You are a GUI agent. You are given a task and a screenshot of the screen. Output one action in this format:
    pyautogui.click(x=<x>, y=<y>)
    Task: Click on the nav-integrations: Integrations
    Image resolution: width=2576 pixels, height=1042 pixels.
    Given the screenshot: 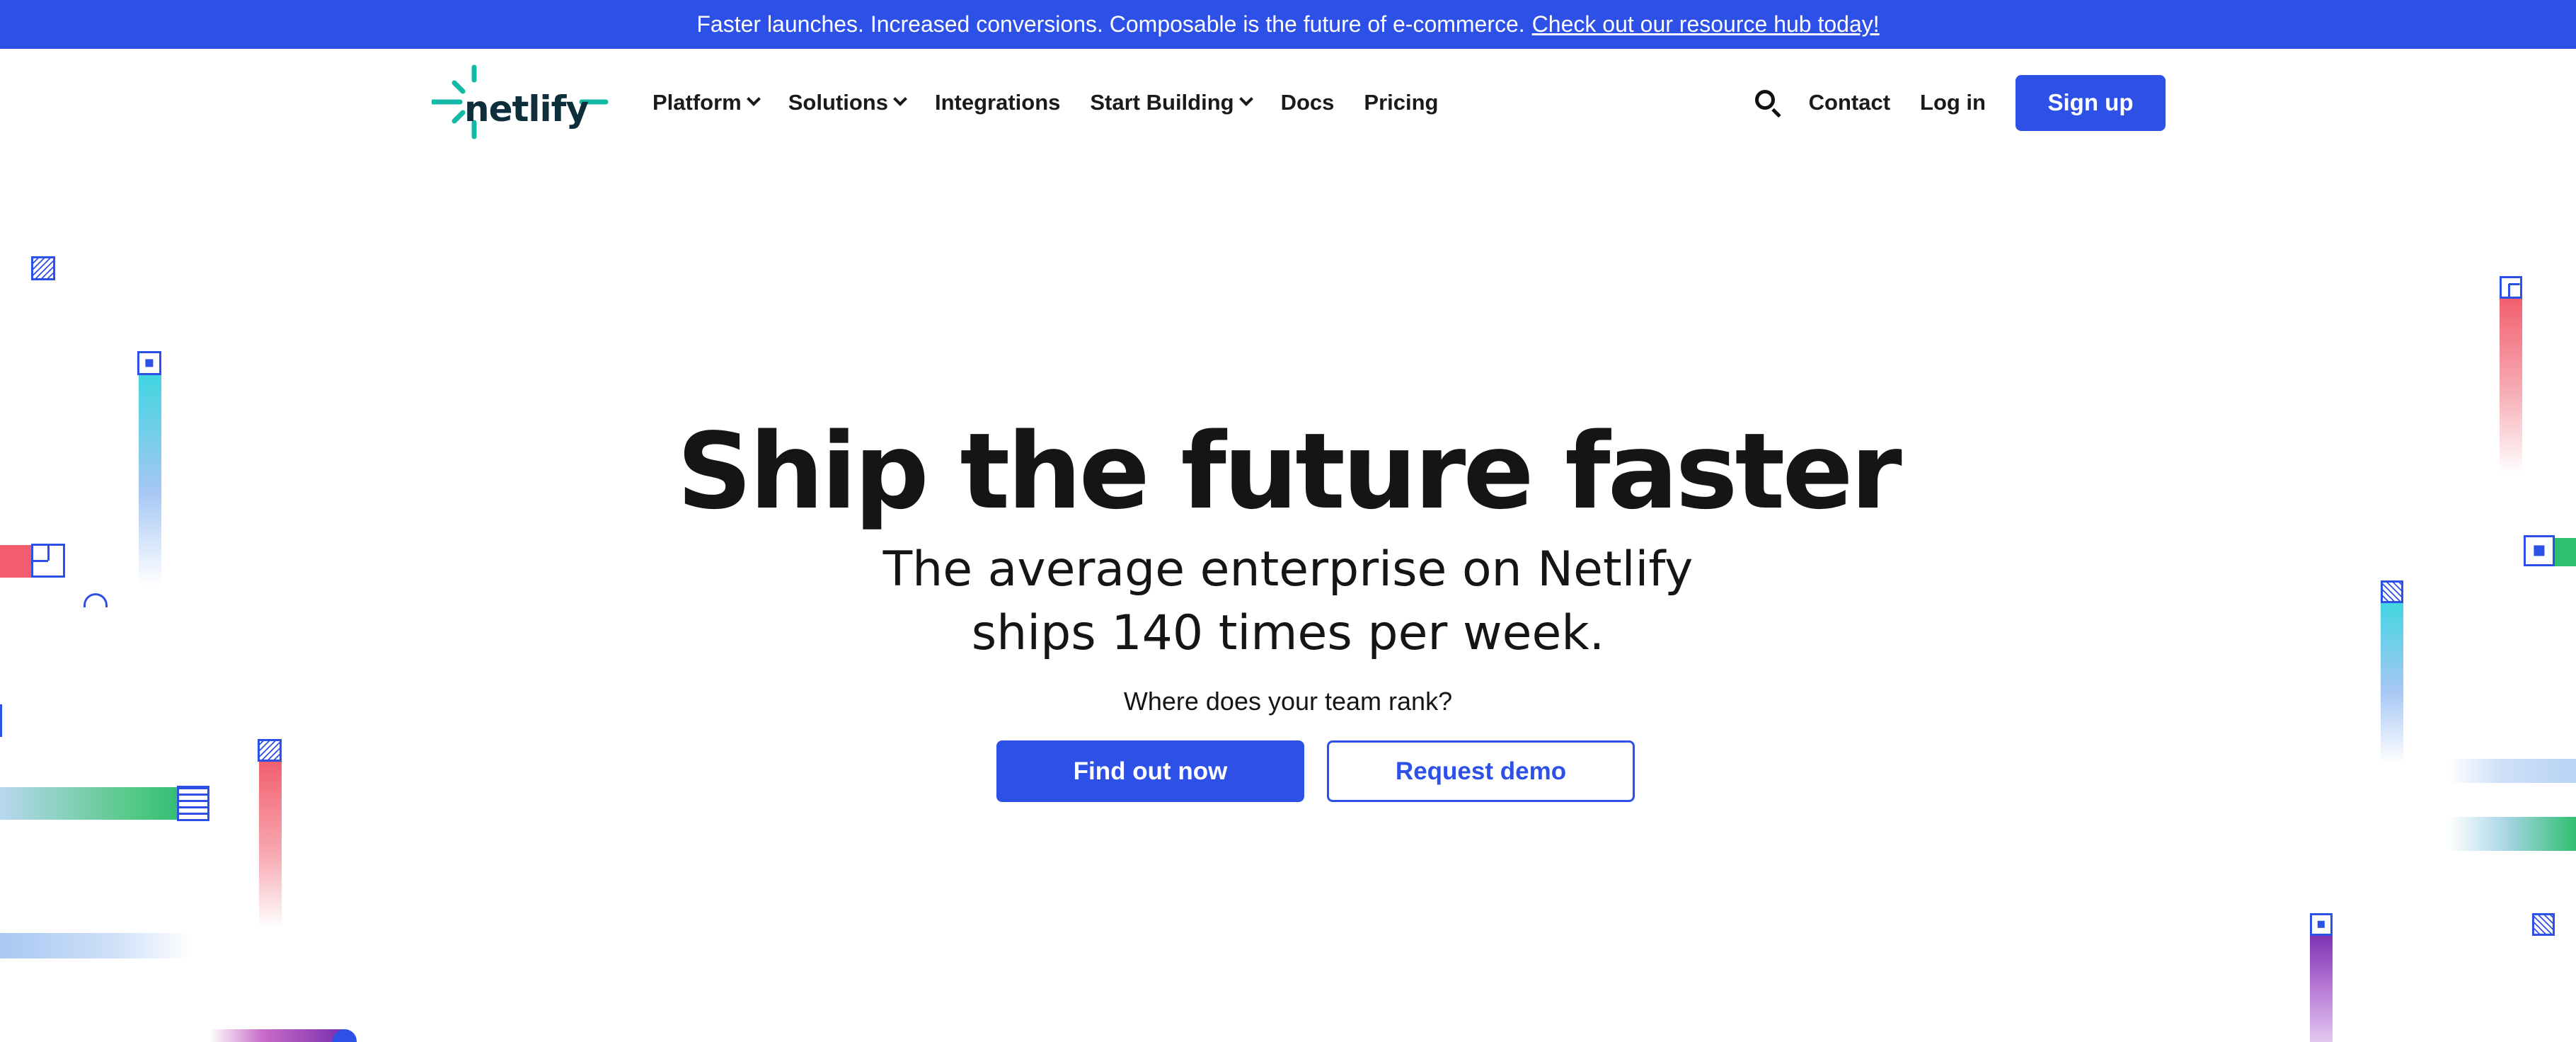 What is the action you would take?
    pyautogui.click(x=998, y=102)
    